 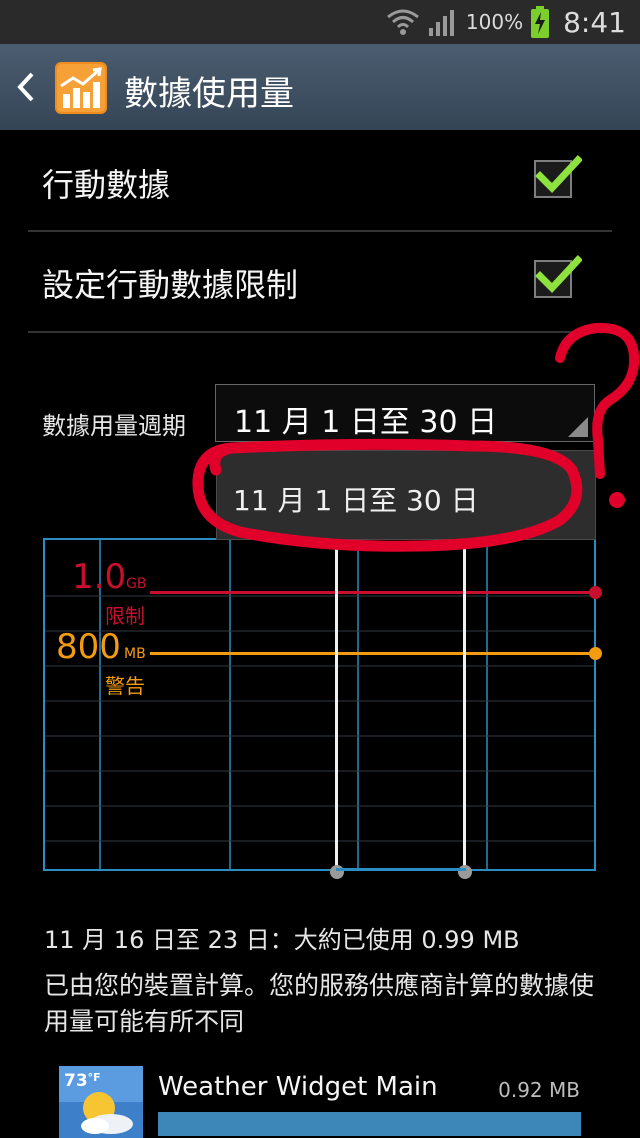 What do you see at coordinates (320, 180) in the screenshot?
I see `mobile-data-row: 行動數據` at bounding box center [320, 180].